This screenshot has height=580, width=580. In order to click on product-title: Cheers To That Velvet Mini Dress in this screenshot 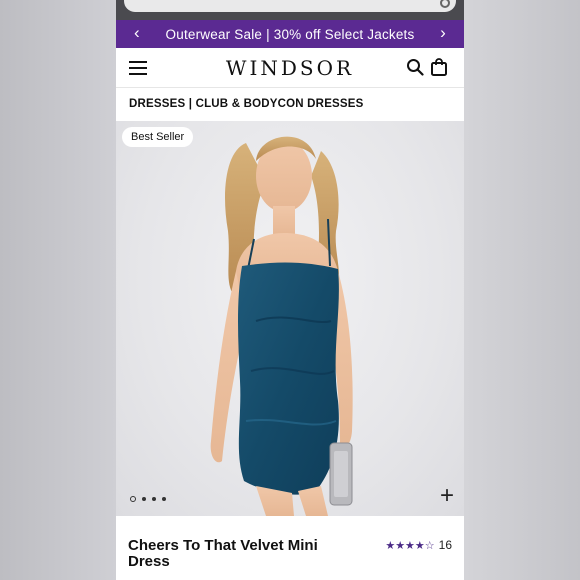, I will do `click(238, 554)`.